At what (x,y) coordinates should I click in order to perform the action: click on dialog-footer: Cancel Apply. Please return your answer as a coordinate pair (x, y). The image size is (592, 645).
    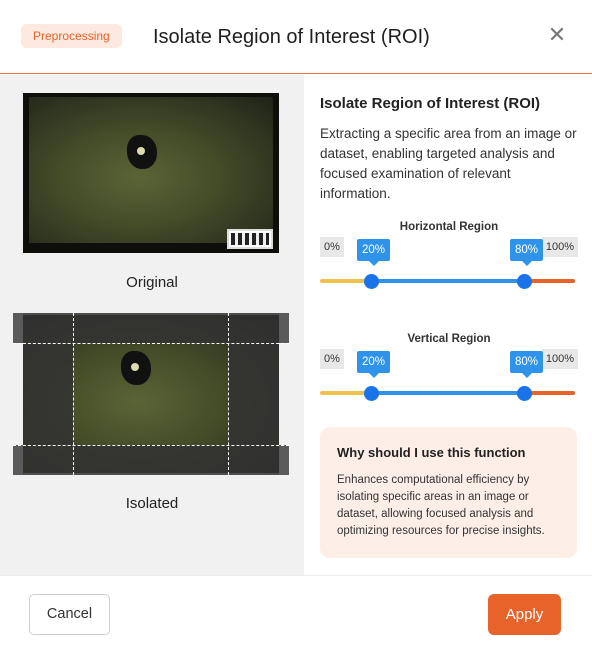
    Looking at the image, I should click on (296, 610).